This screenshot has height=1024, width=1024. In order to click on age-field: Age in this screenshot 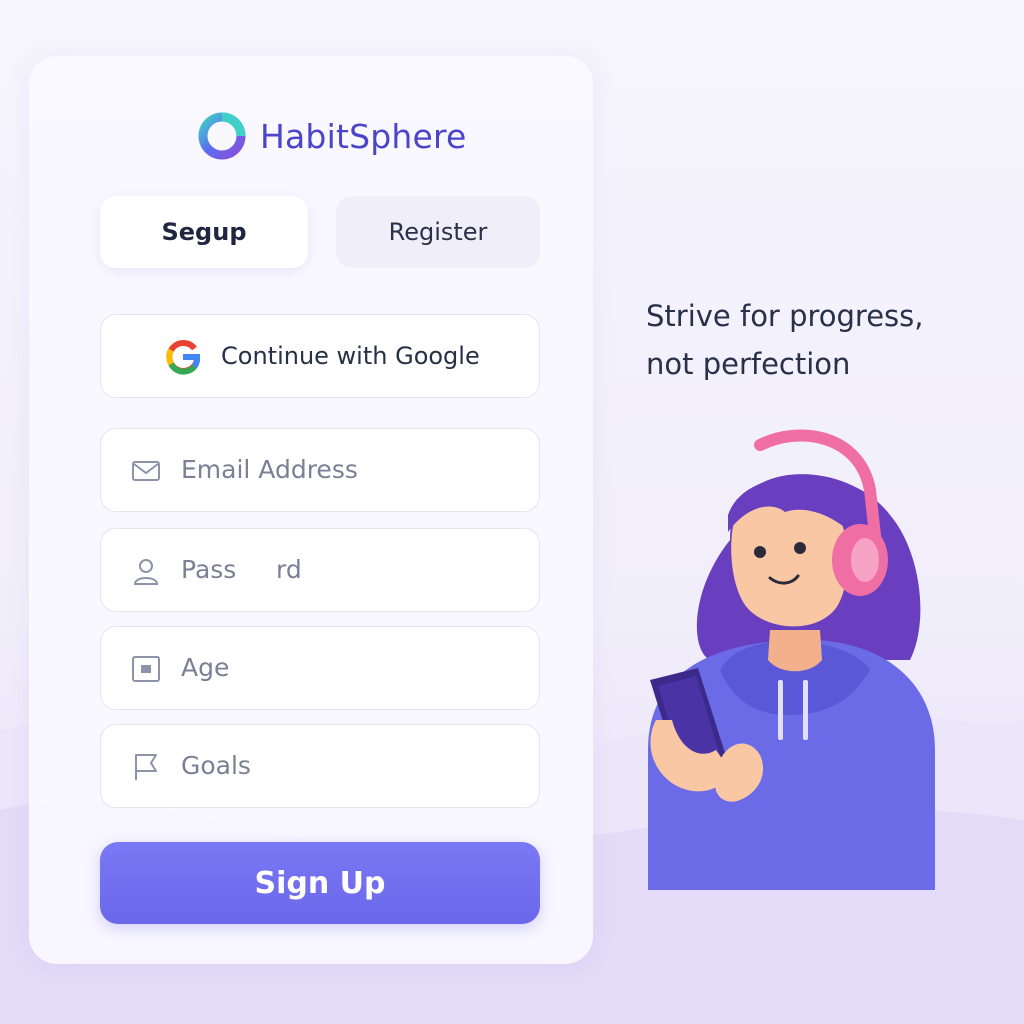, I will do `click(320, 668)`.